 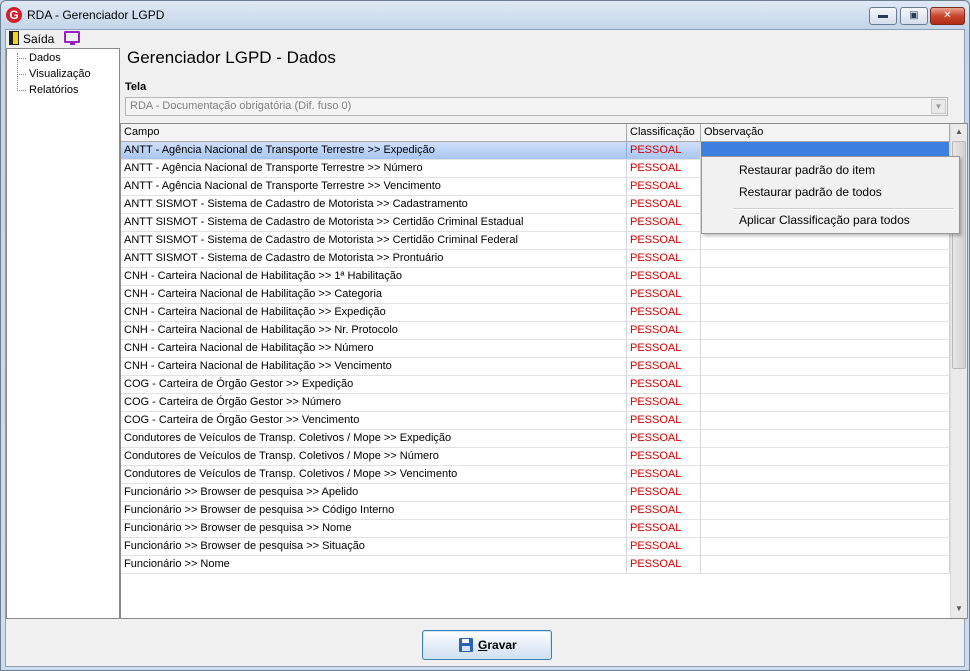 I want to click on scroll-up-icon: ▲, so click(x=959, y=132).